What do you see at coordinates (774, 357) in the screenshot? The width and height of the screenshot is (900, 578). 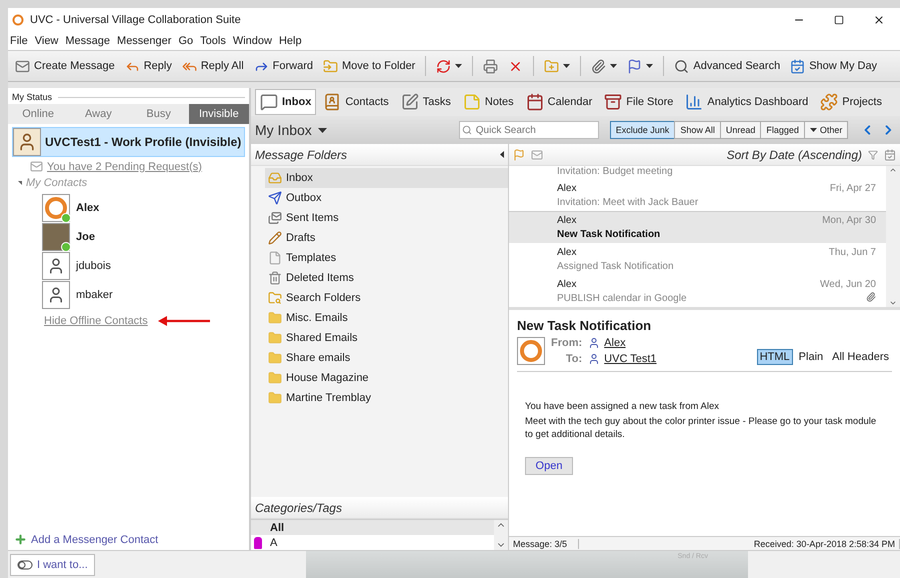 I see `view-toggle: HTML` at bounding box center [774, 357].